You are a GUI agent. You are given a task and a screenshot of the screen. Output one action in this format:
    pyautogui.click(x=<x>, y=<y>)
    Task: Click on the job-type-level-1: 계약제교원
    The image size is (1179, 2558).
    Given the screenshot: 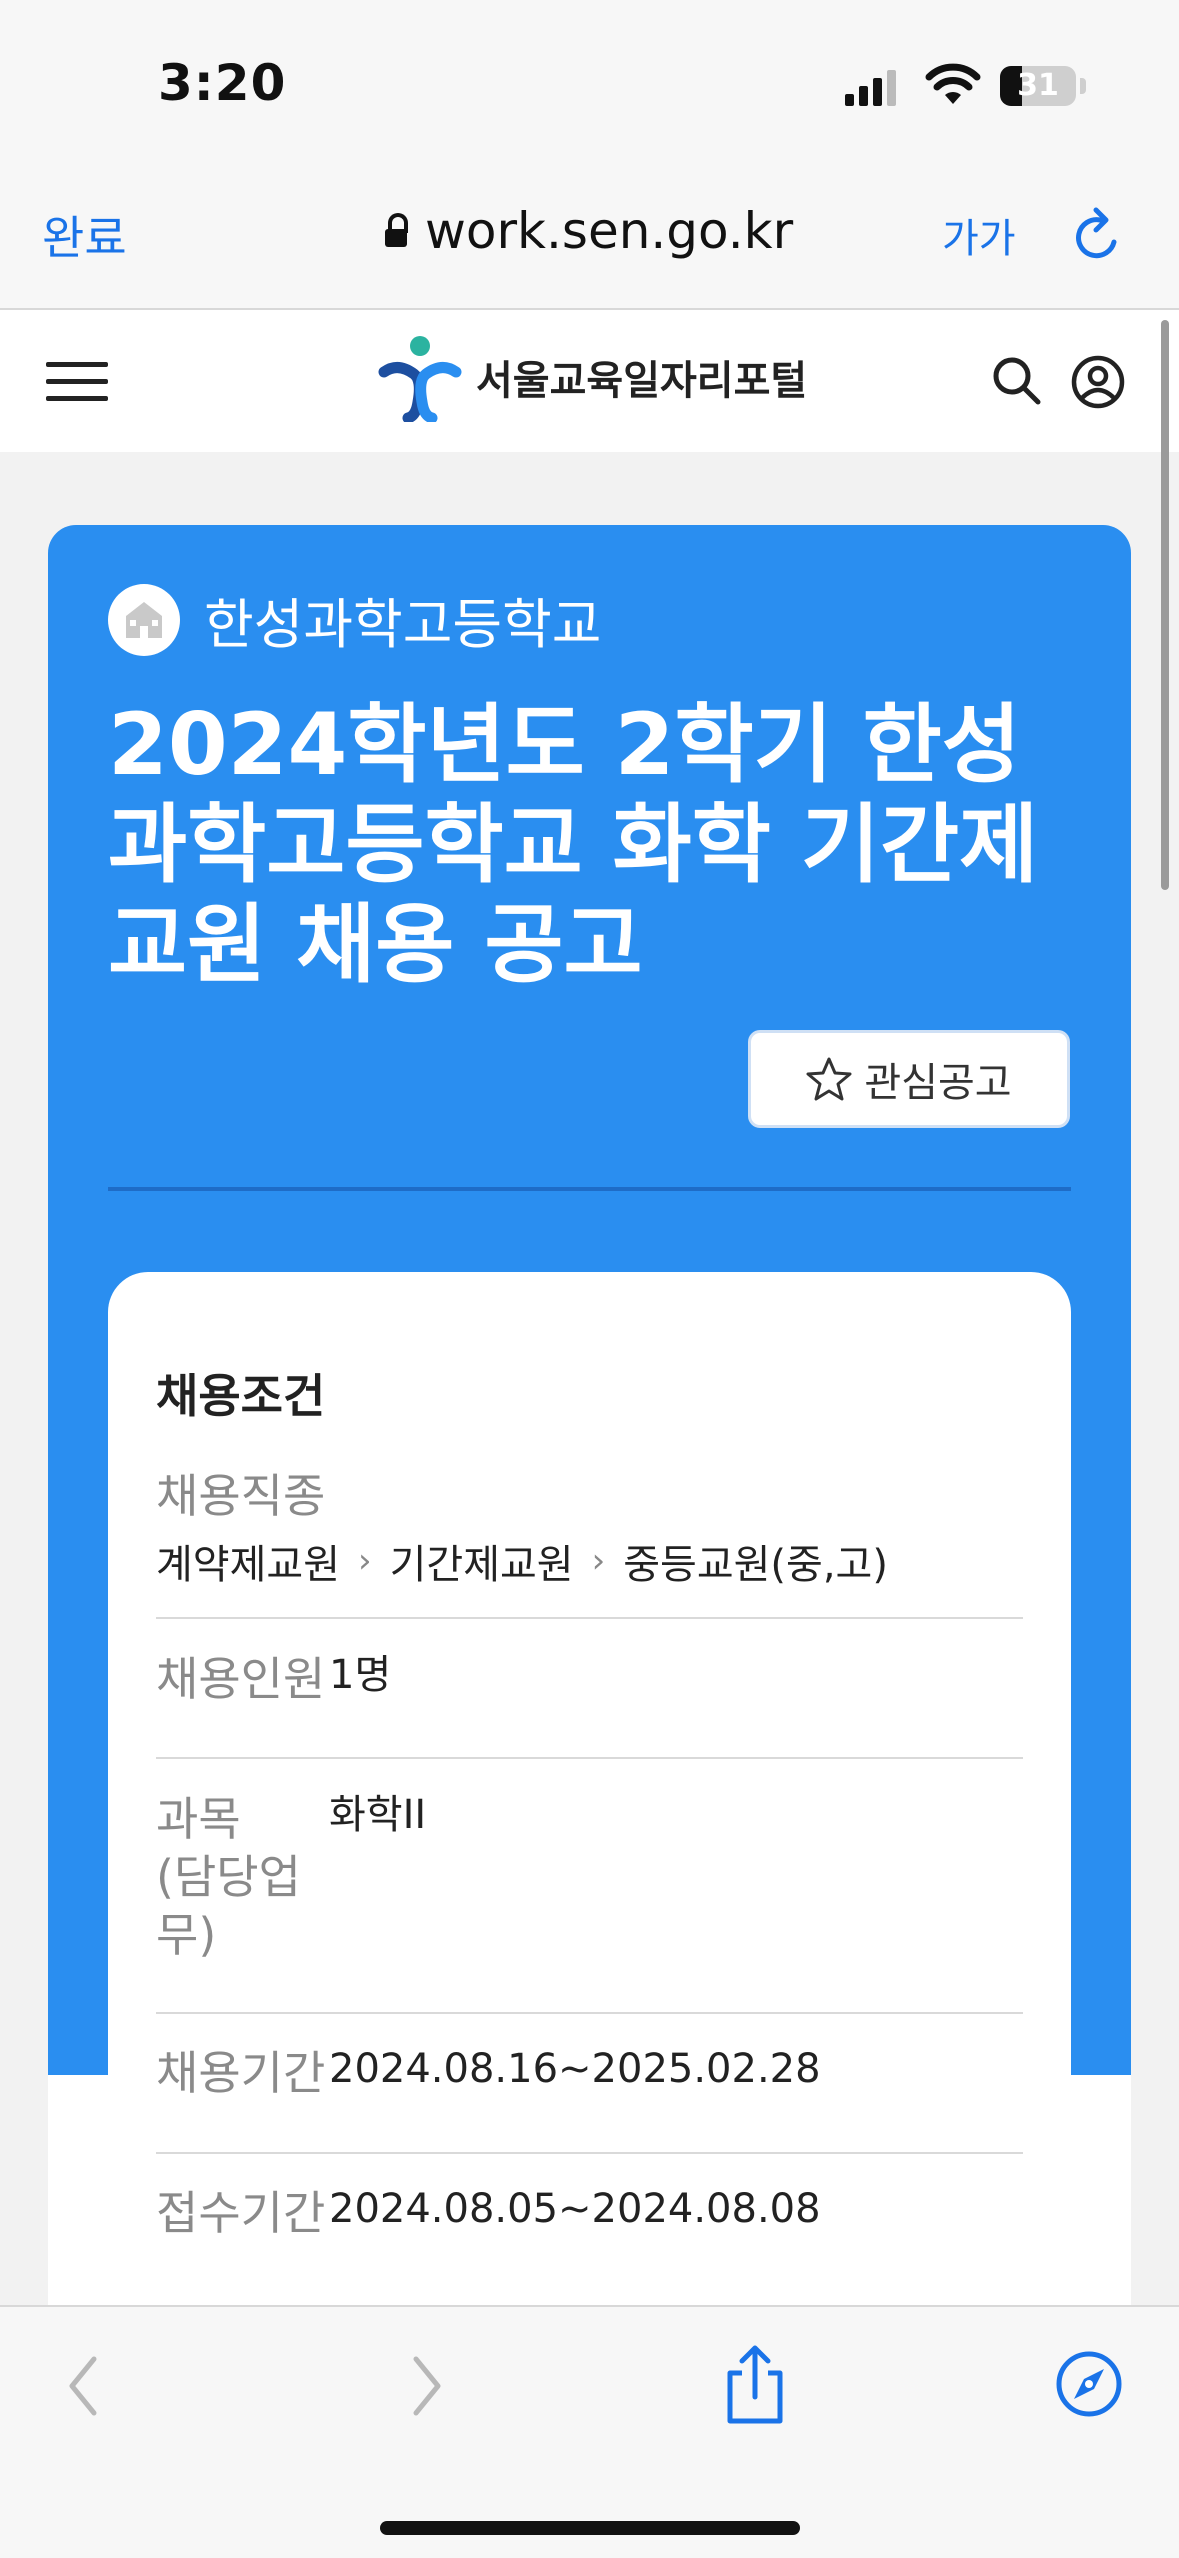 What is the action you would take?
    pyautogui.click(x=248, y=1565)
    